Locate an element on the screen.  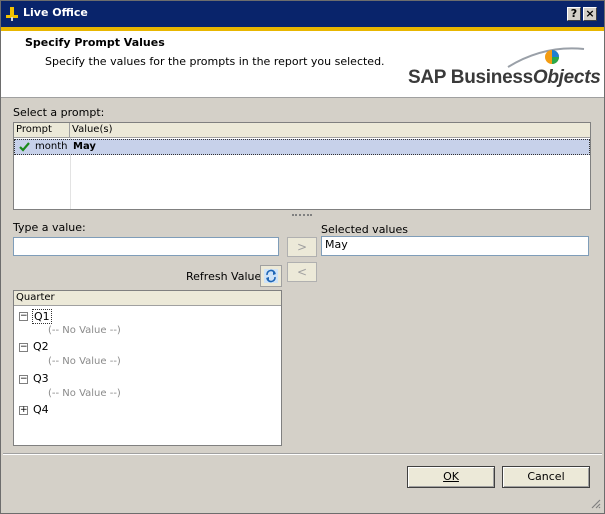
prompt-name: month is located at coordinates (51, 146).